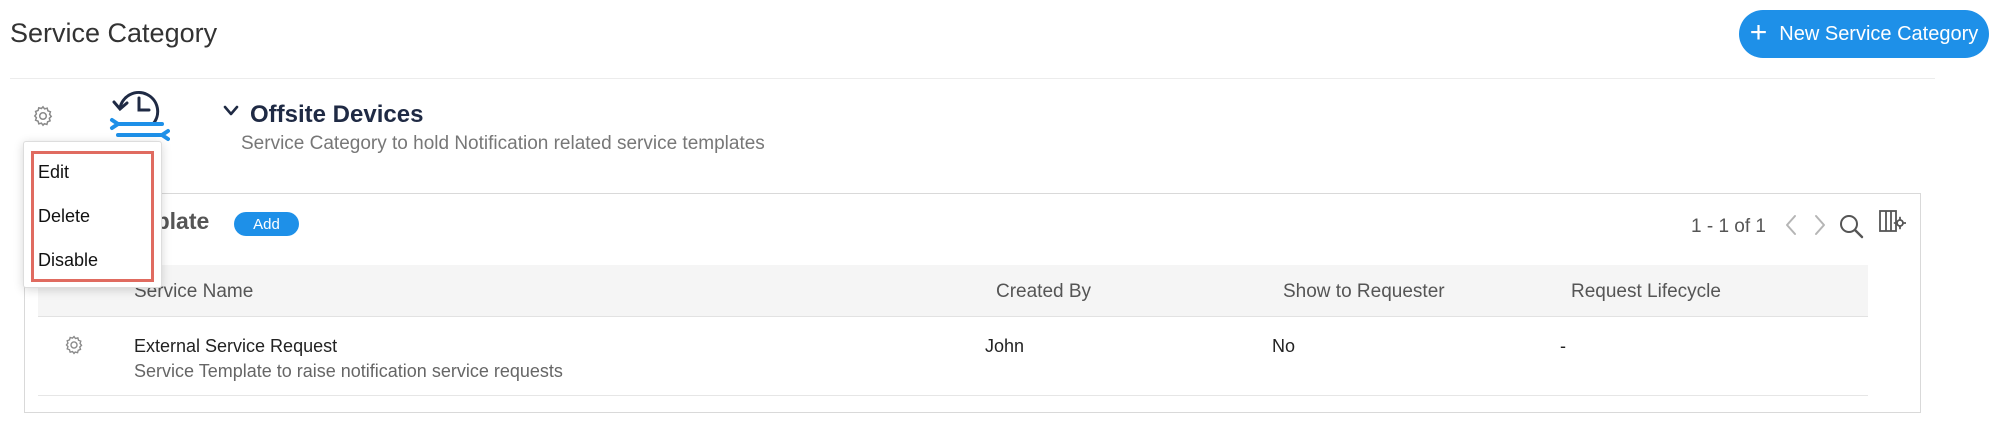  I want to click on category-gear-icon, so click(43, 116).